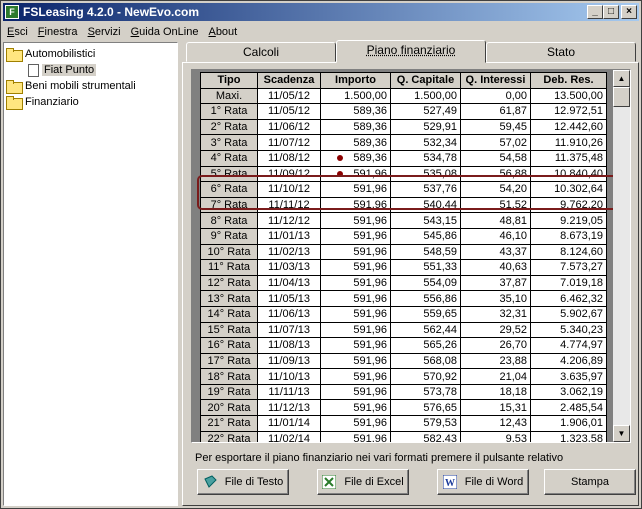 The width and height of the screenshot is (642, 509). What do you see at coordinates (425, 361) in the screenshot?
I see `amount-cell: 568,08` at bounding box center [425, 361].